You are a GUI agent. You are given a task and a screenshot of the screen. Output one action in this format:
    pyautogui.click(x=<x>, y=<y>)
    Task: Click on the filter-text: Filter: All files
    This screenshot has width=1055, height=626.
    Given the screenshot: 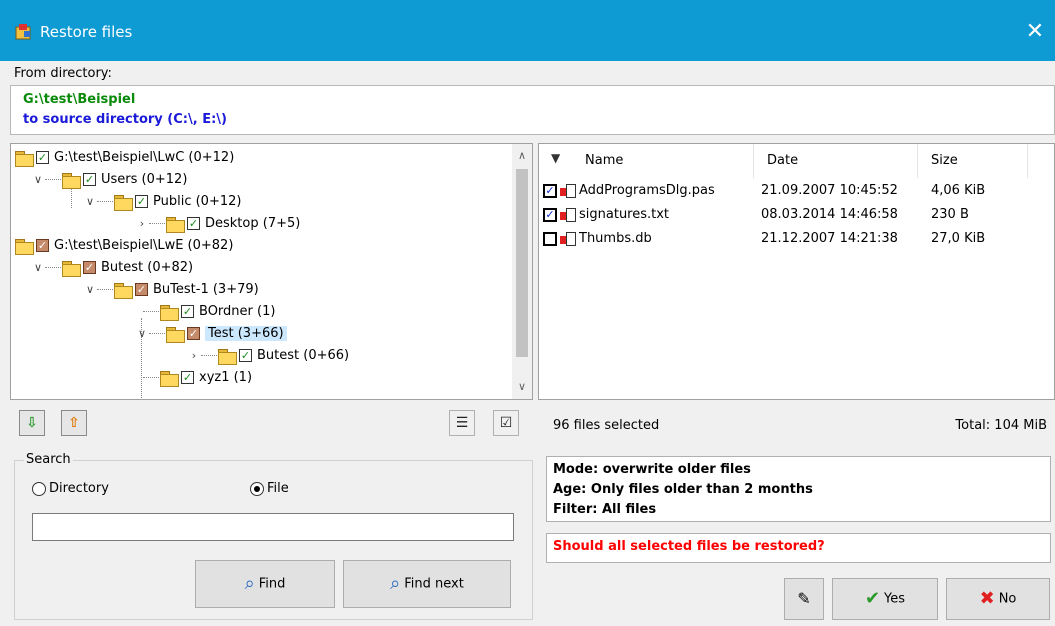 What is the action you would take?
    pyautogui.click(x=605, y=509)
    